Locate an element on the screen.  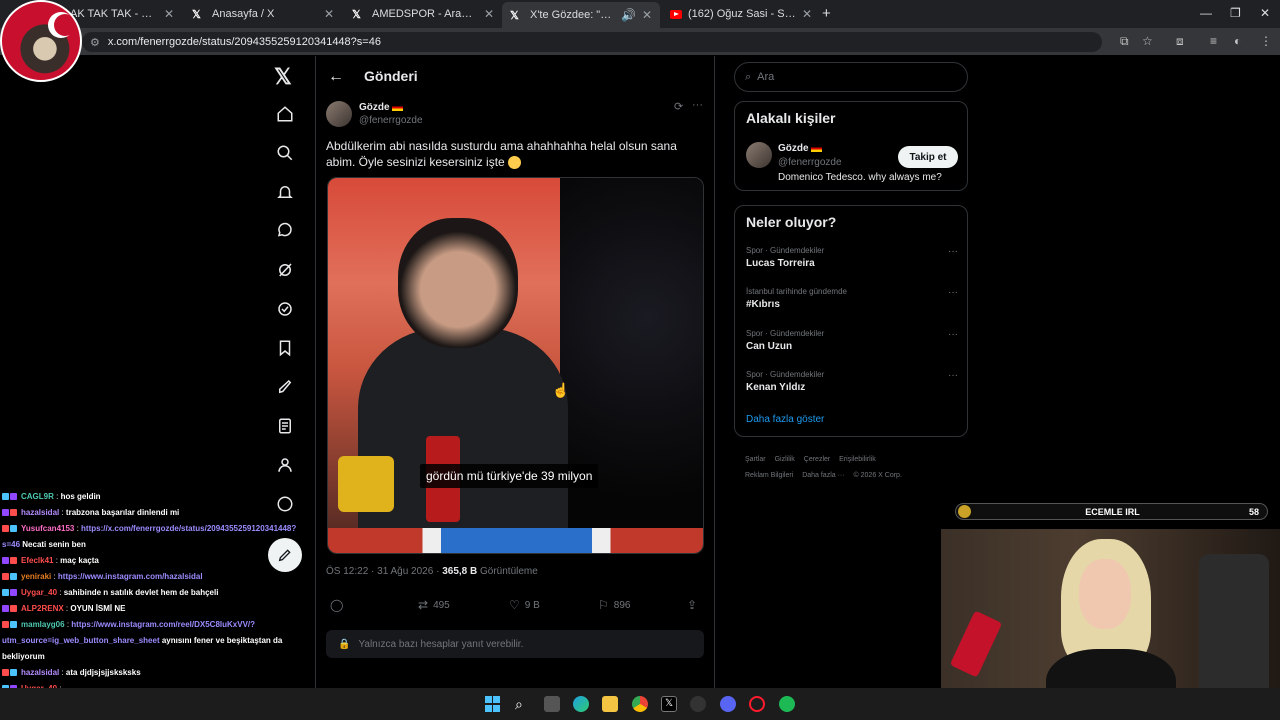
bookmark-star-icon: ☆ is located at coordinates (1147, 41).